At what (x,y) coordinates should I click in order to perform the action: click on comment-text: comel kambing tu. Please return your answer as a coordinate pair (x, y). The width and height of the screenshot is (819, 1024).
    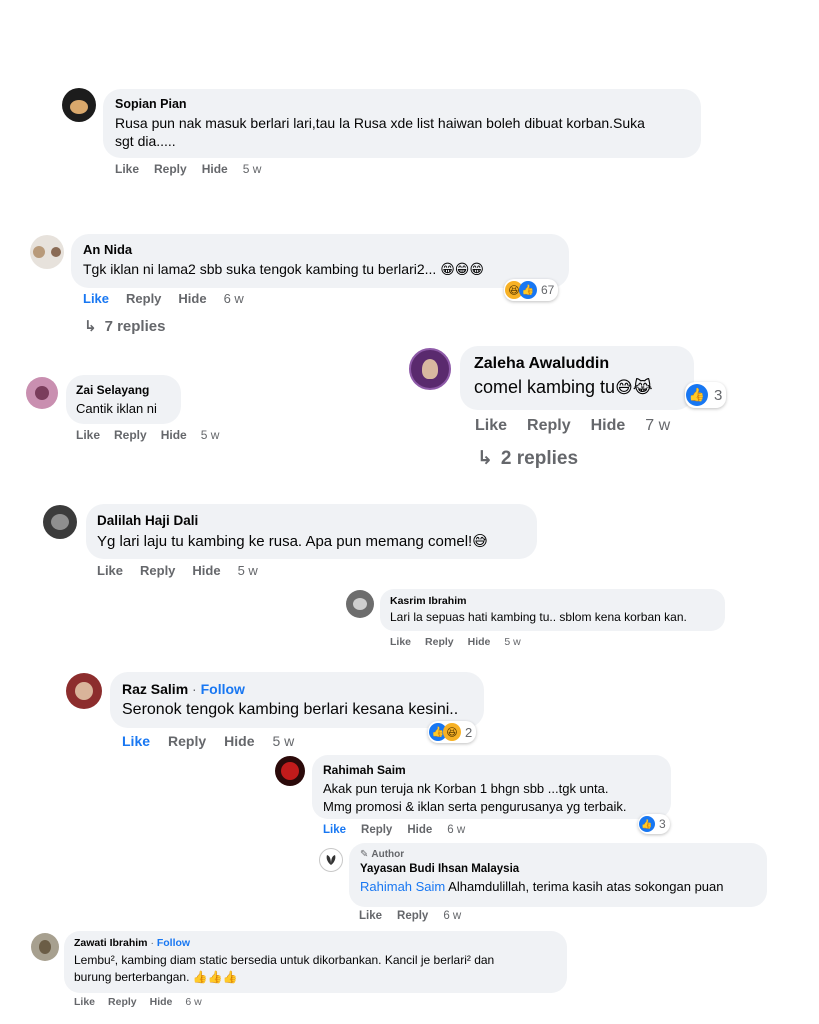
    Looking at the image, I should click on (545, 387).